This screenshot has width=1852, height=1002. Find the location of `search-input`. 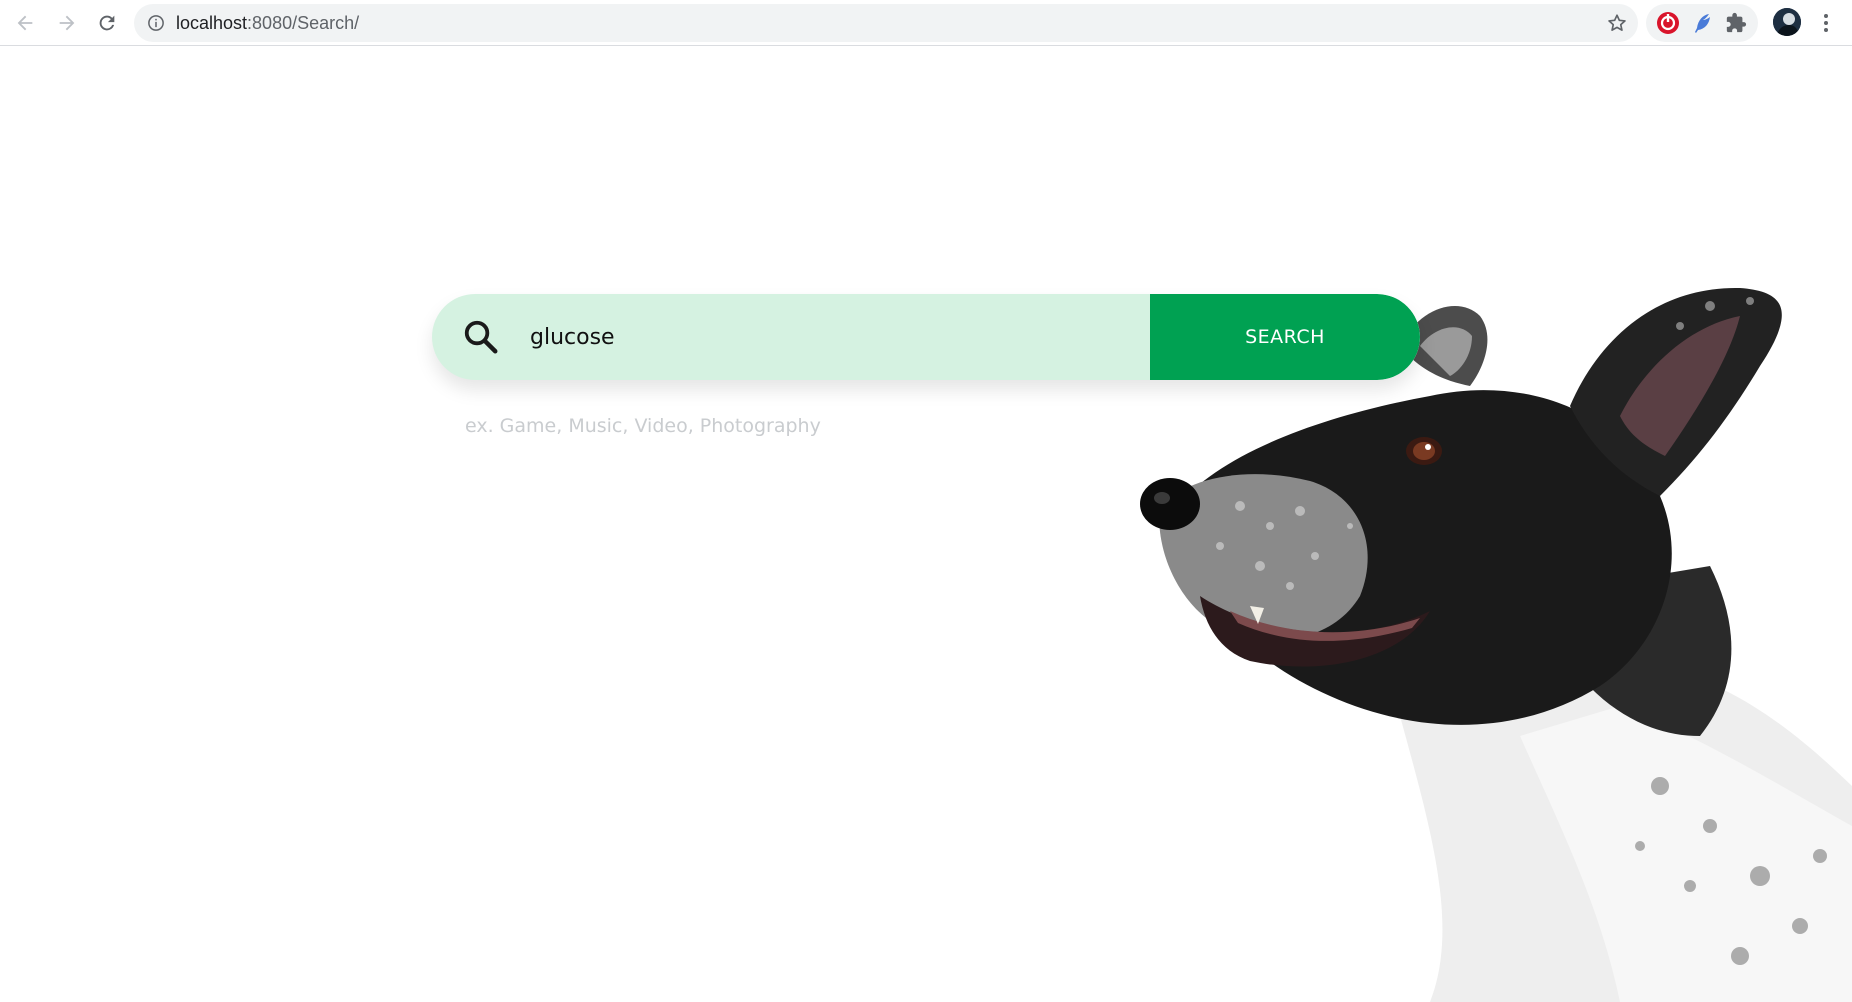

search-input is located at coordinates (836, 337).